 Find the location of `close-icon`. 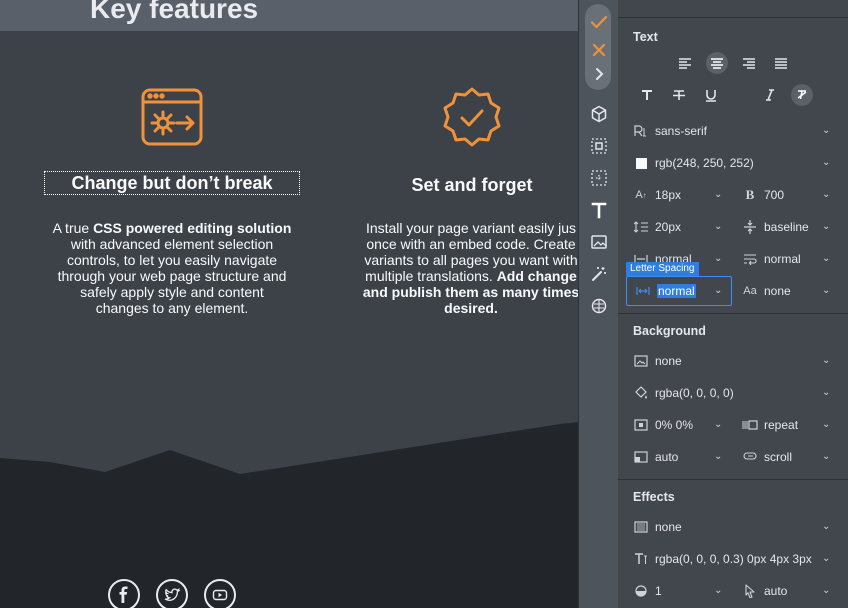

close-icon is located at coordinates (599, 50).